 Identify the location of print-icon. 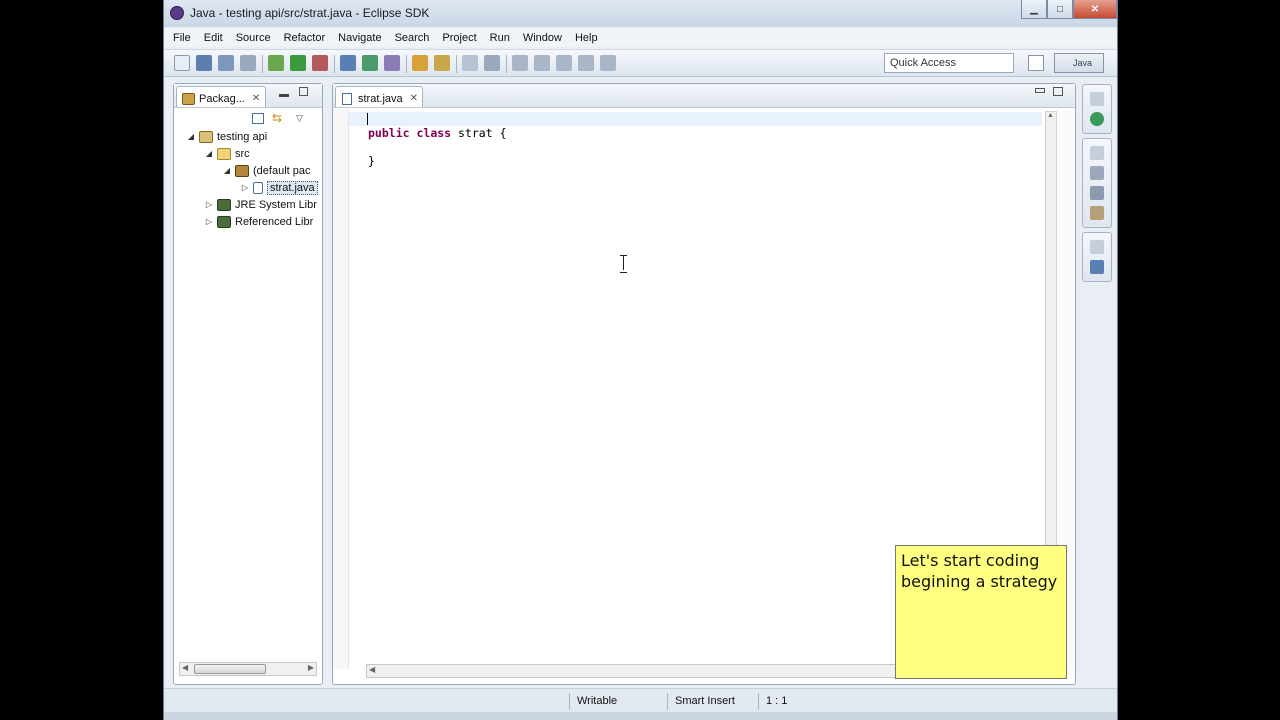
(248, 63).